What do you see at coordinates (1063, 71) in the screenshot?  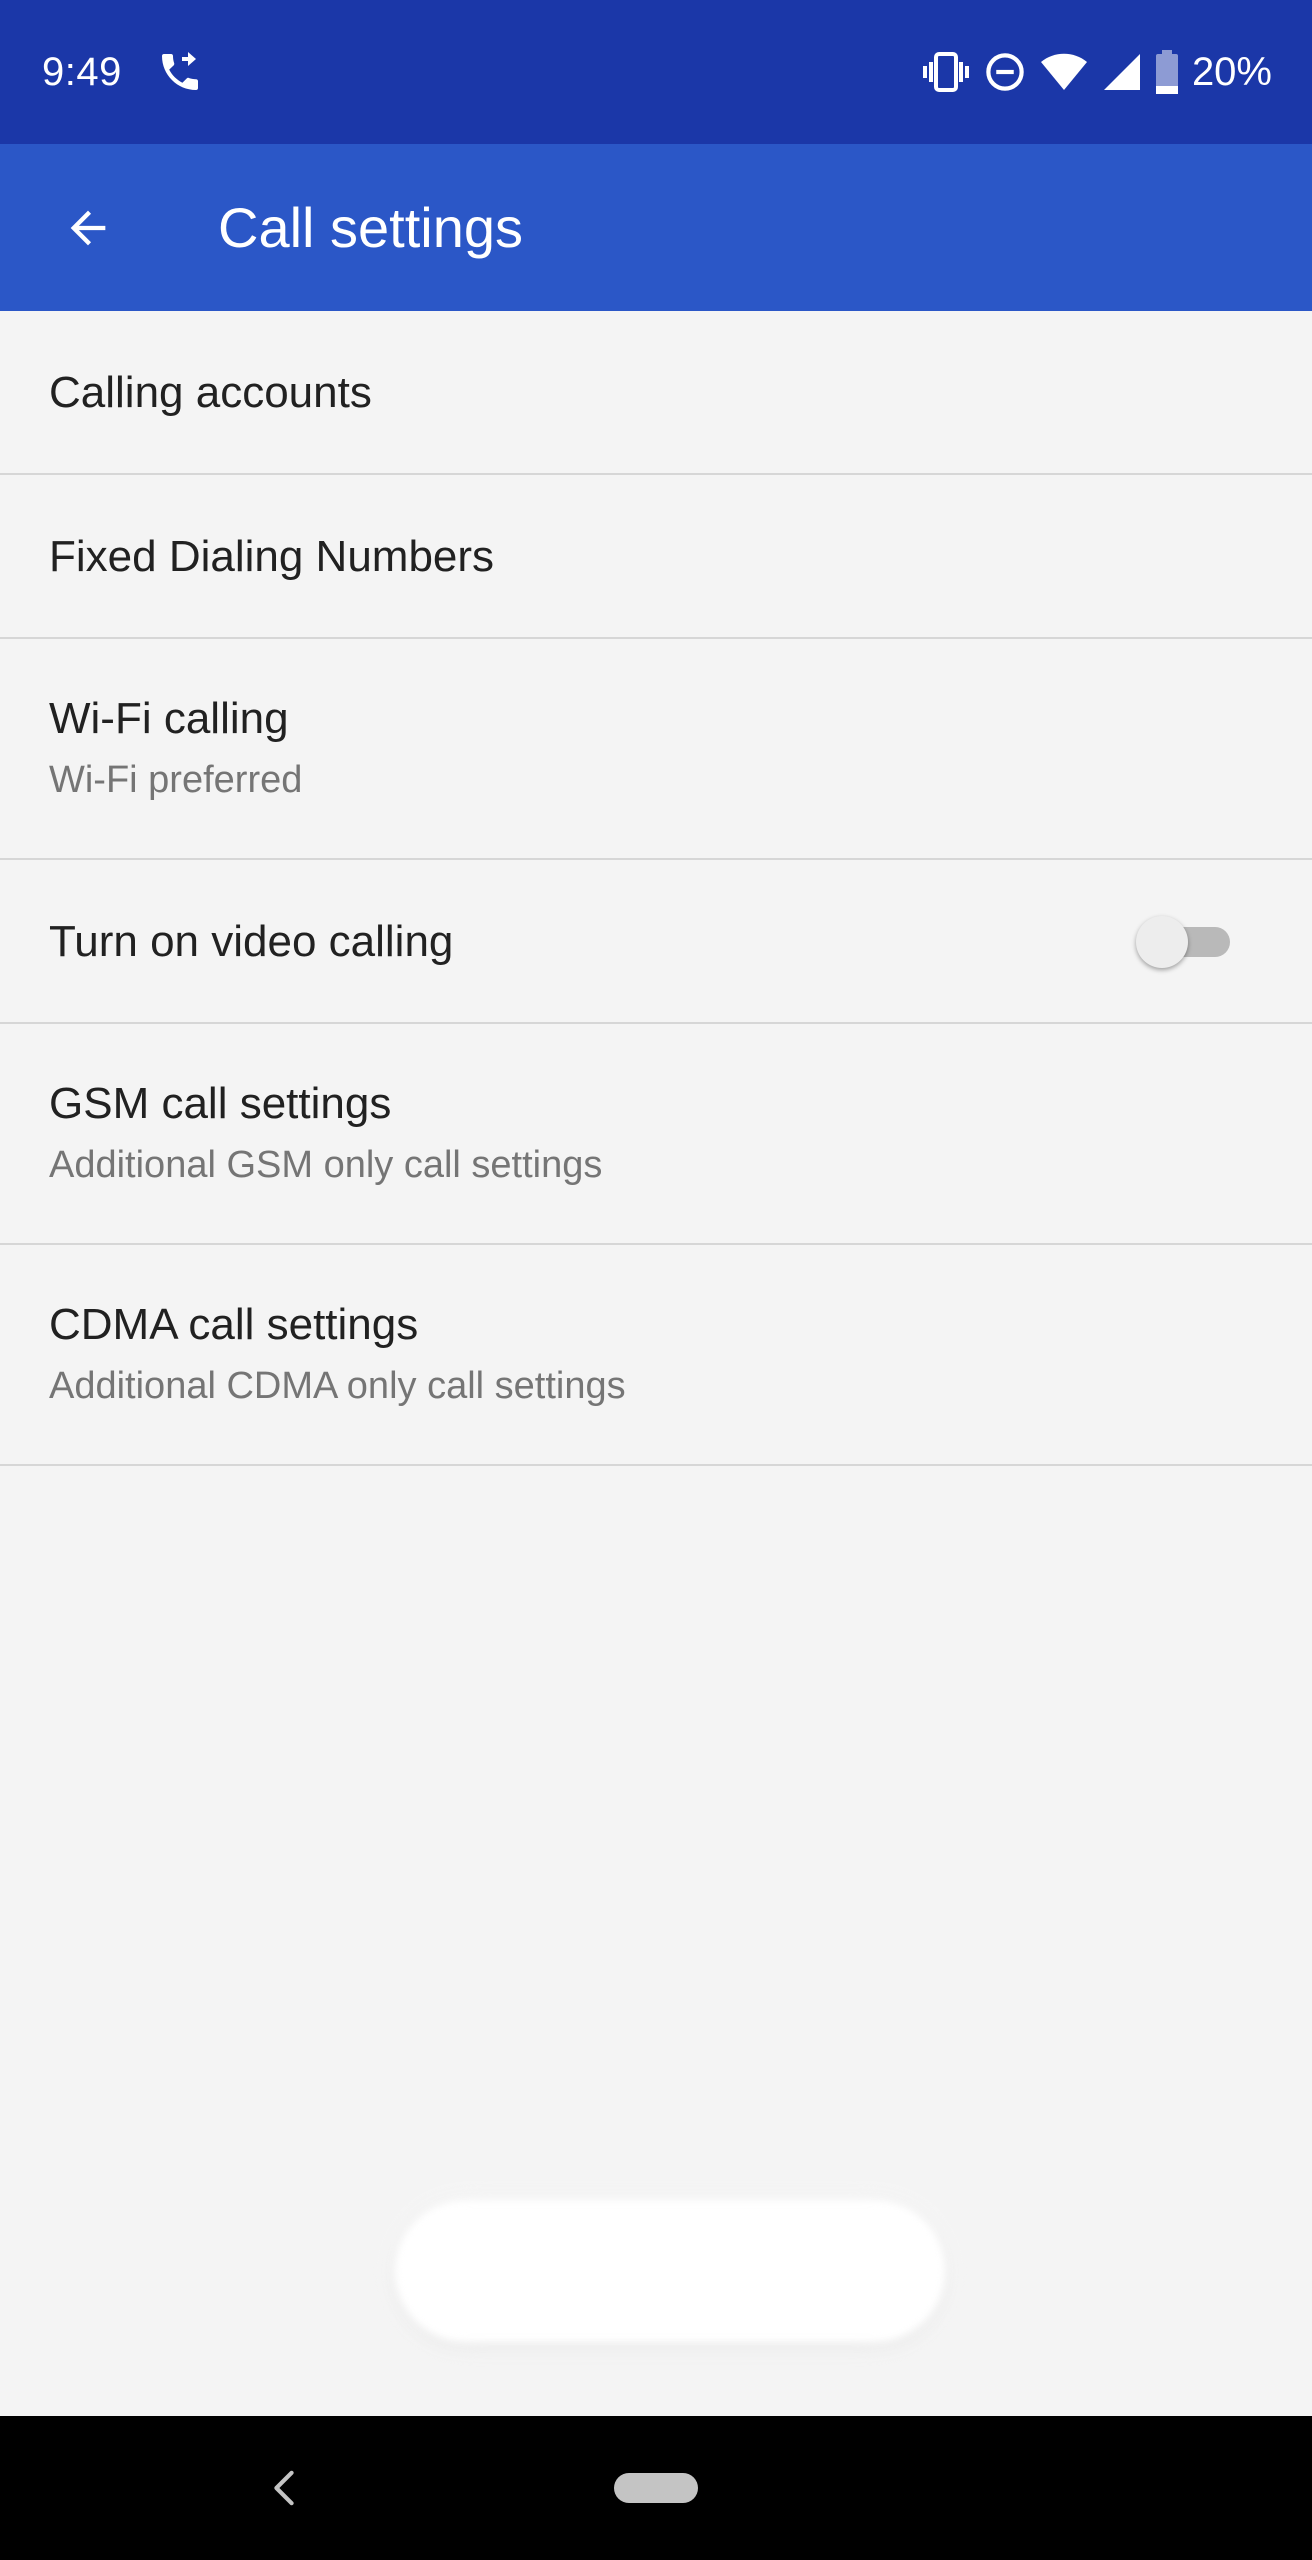 I see `wifi-icon` at bounding box center [1063, 71].